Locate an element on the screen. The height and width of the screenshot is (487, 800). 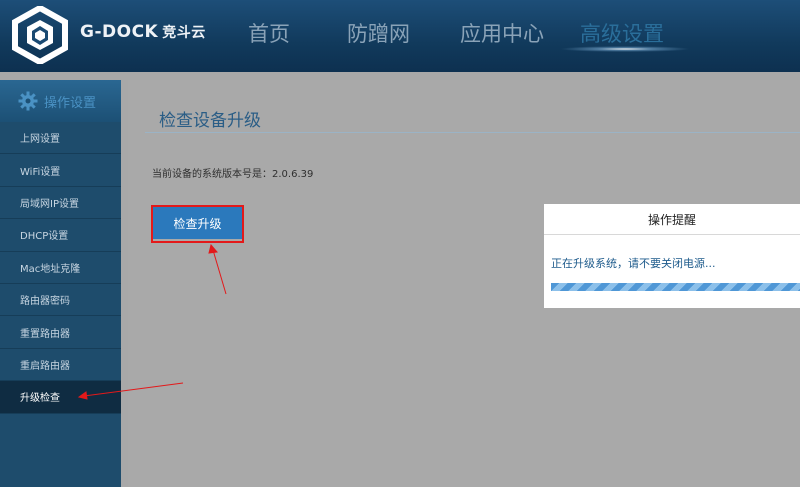
sidebar-item-label: 路由器密码 is located at coordinates (45, 302).